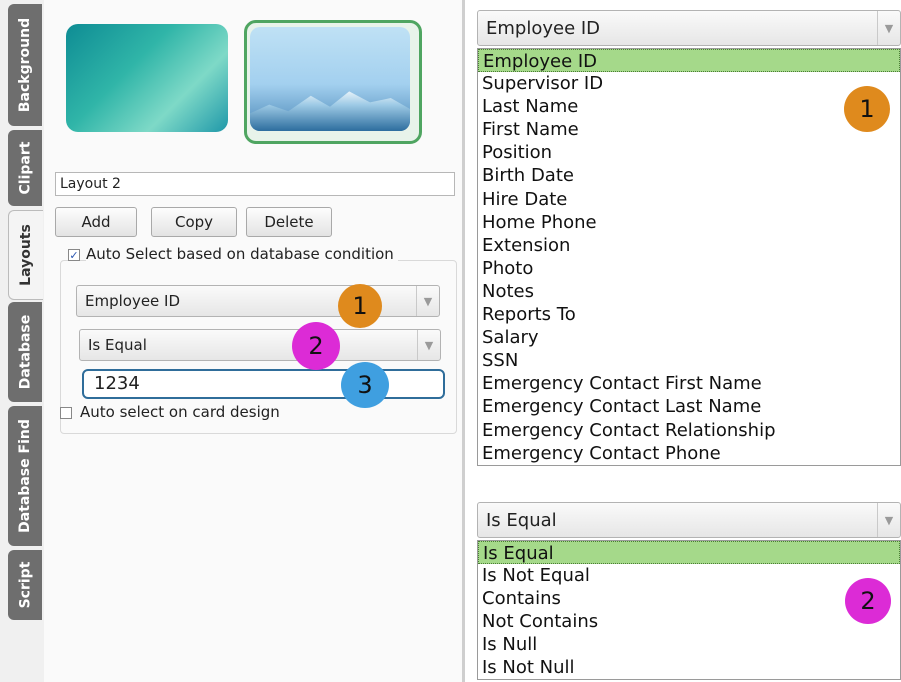  Describe the element at coordinates (263, 384) in the screenshot. I see `value-input: 1234` at that location.